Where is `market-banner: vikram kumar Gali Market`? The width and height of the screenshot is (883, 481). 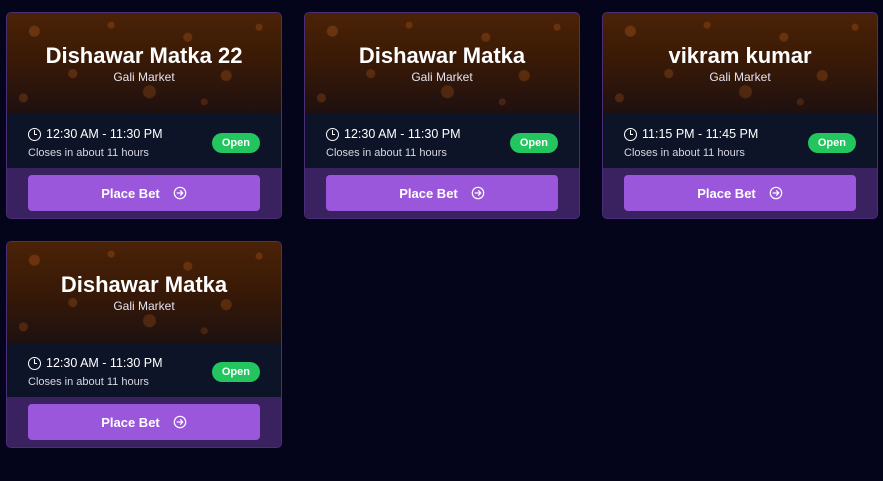
market-banner: vikram kumar Gali Market is located at coordinates (740, 63).